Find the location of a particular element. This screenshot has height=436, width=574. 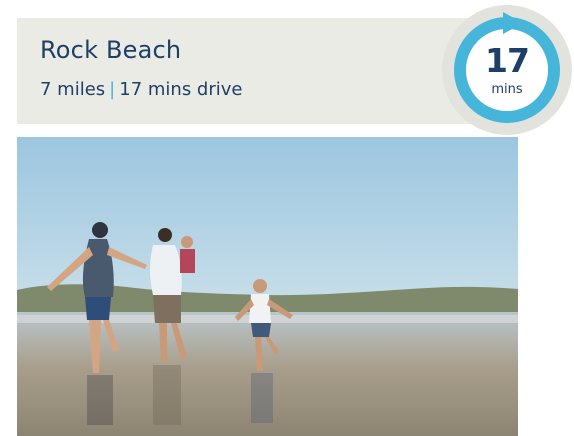

badge-unit: mins is located at coordinates (507, 89).